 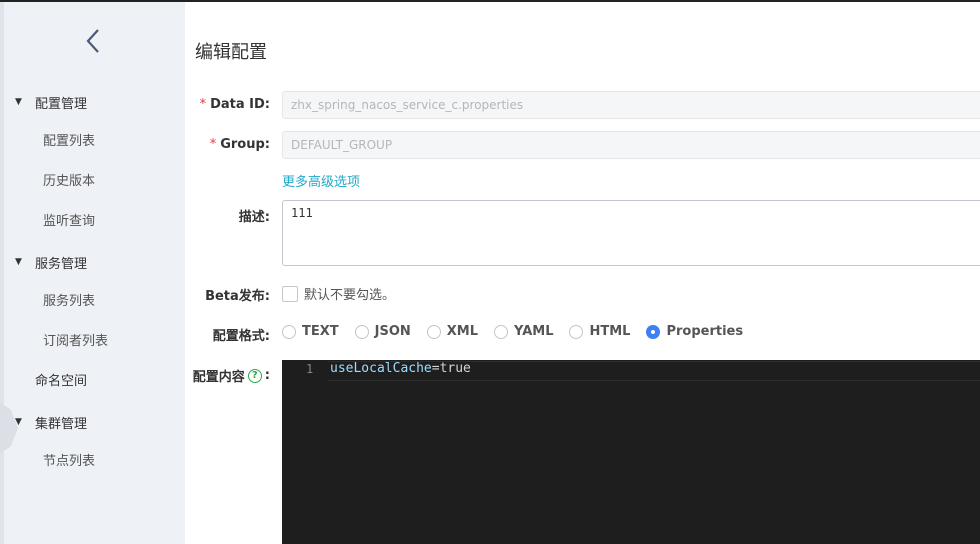 I want to click on format-option-html: HTML, so click(x=599, y=331).